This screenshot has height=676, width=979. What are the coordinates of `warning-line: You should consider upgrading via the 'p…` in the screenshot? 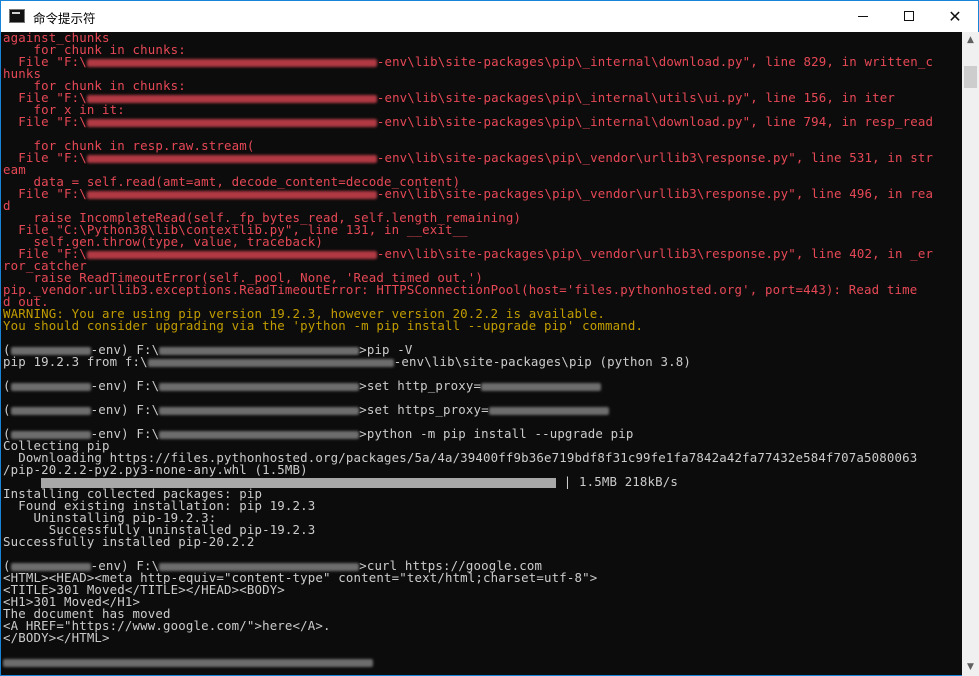 It's located at (323, 325).